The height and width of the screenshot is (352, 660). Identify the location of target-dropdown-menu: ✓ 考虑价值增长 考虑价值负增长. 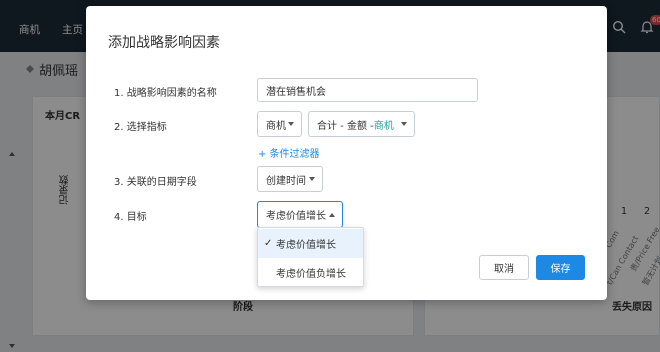
(310, 257).